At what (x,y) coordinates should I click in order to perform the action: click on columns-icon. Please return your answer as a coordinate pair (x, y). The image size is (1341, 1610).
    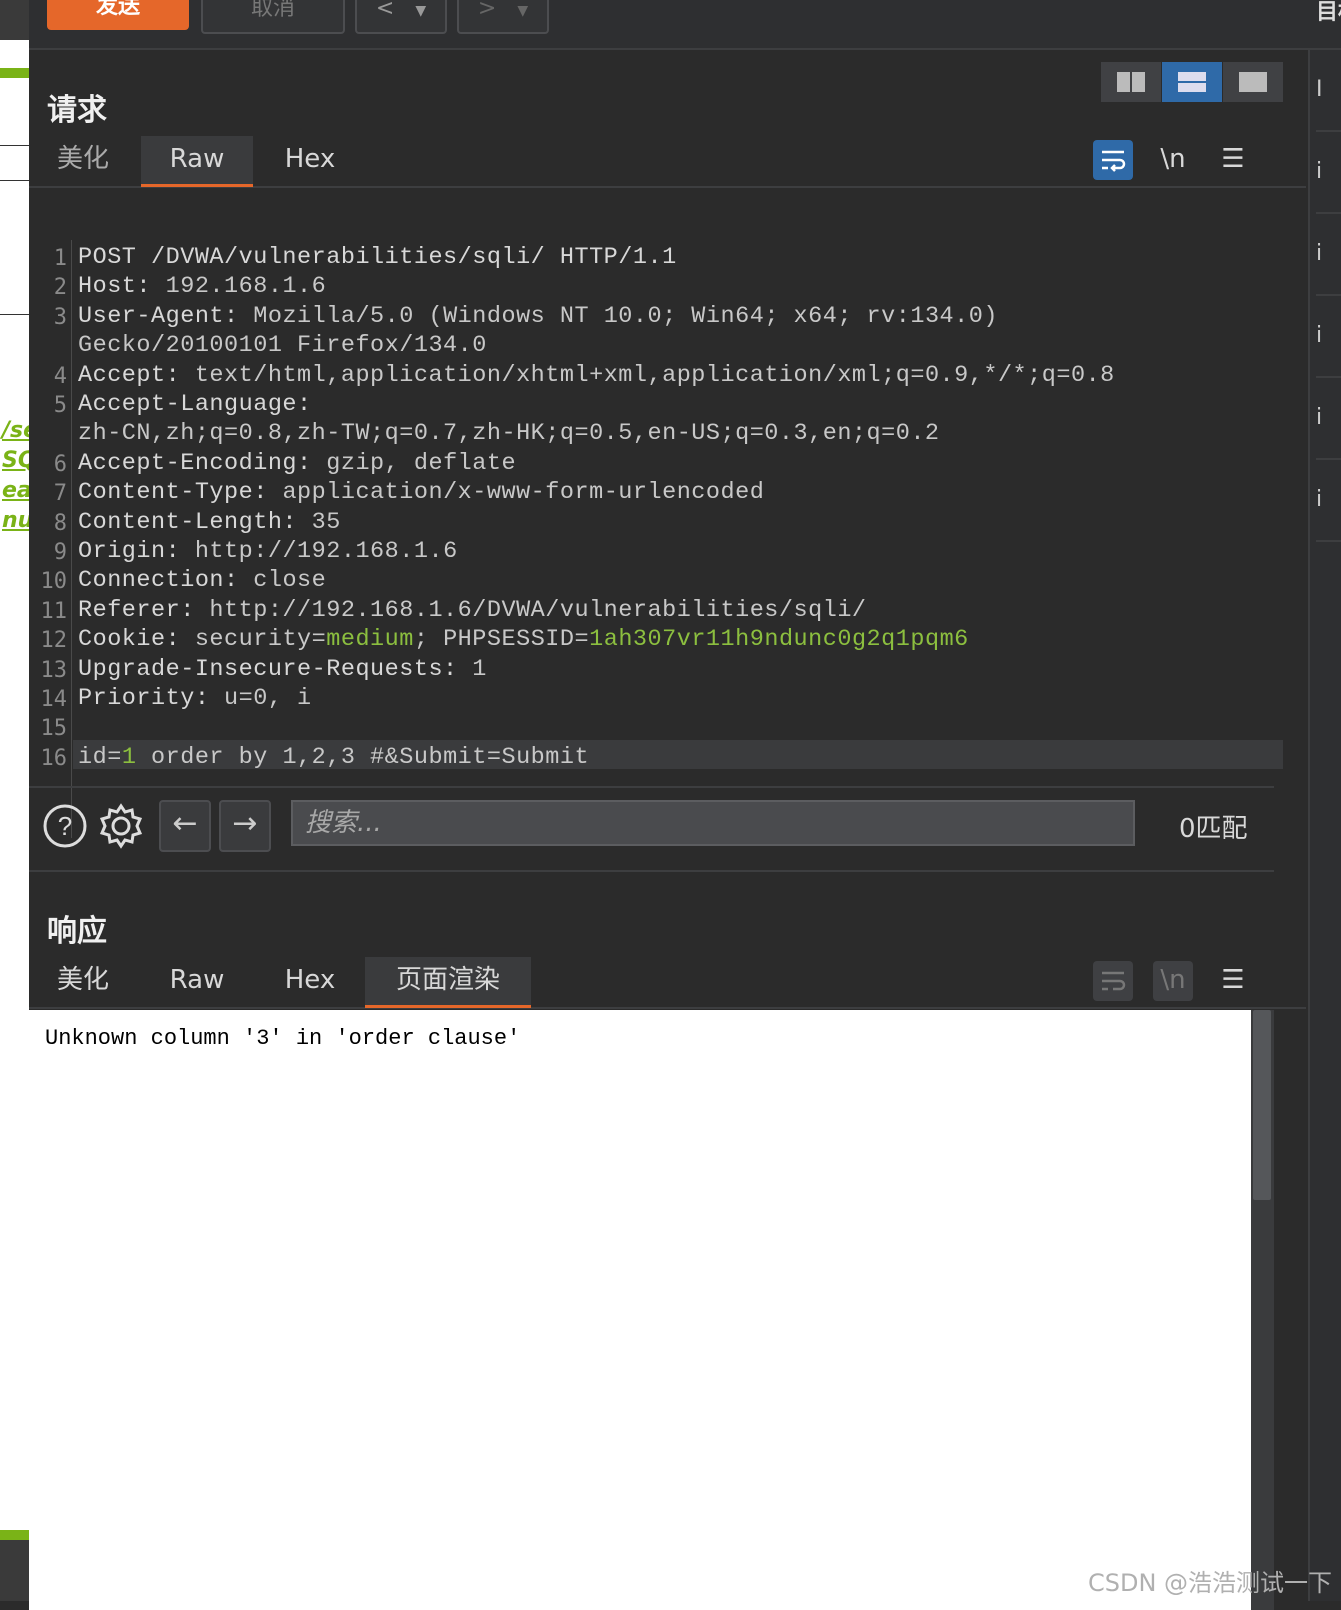
    Looking at the image, I should click on (1131, 82).